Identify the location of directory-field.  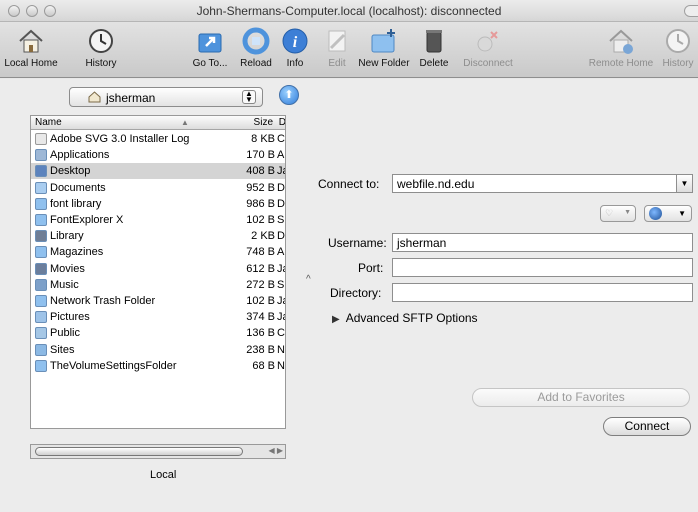
(542, 292).